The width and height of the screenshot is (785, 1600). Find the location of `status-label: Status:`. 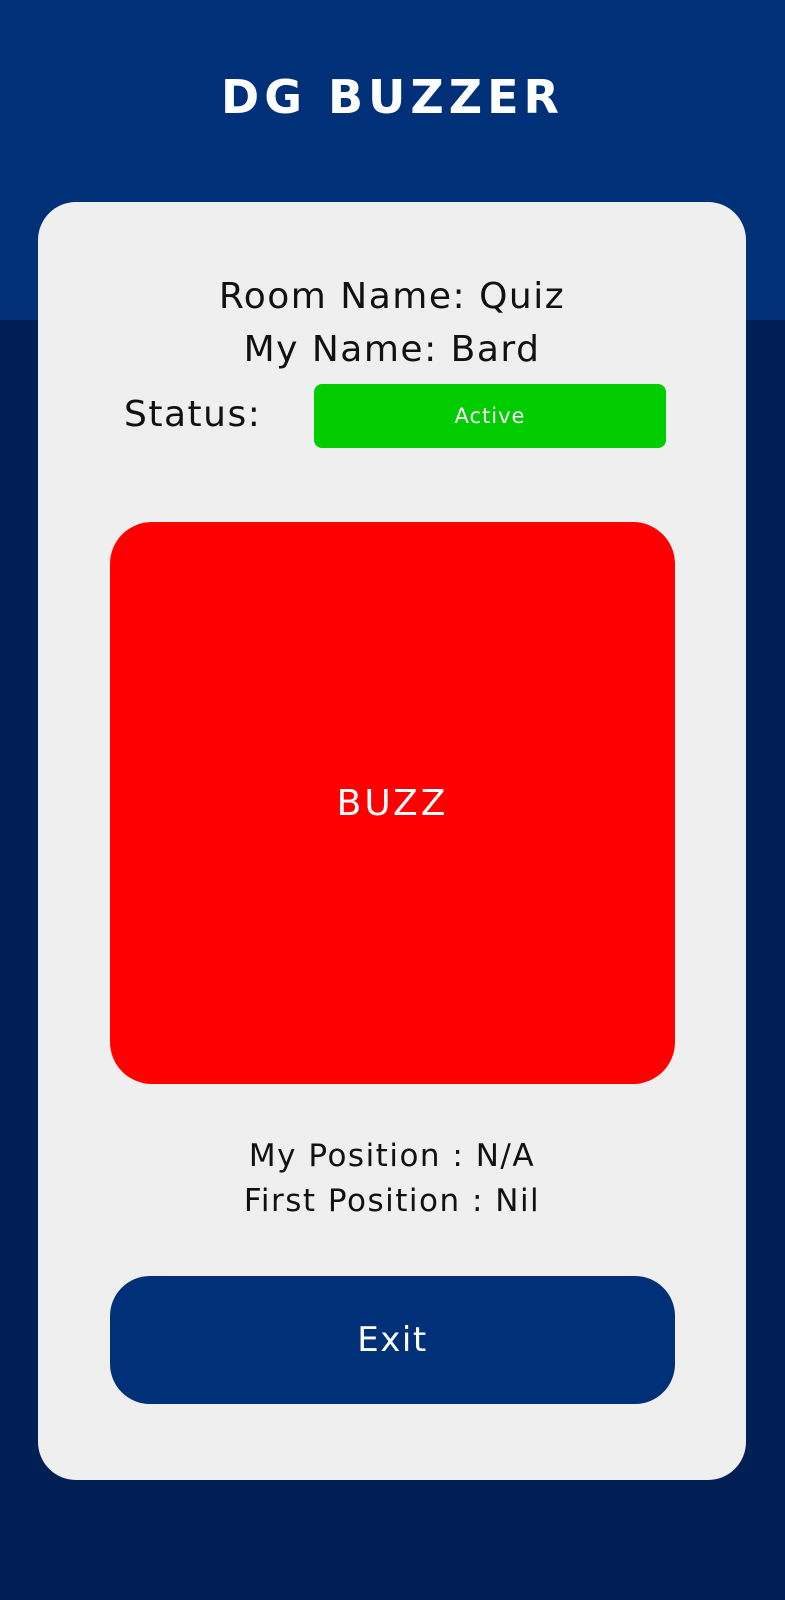

status-label: Status: is located at coordinates (193, 414).